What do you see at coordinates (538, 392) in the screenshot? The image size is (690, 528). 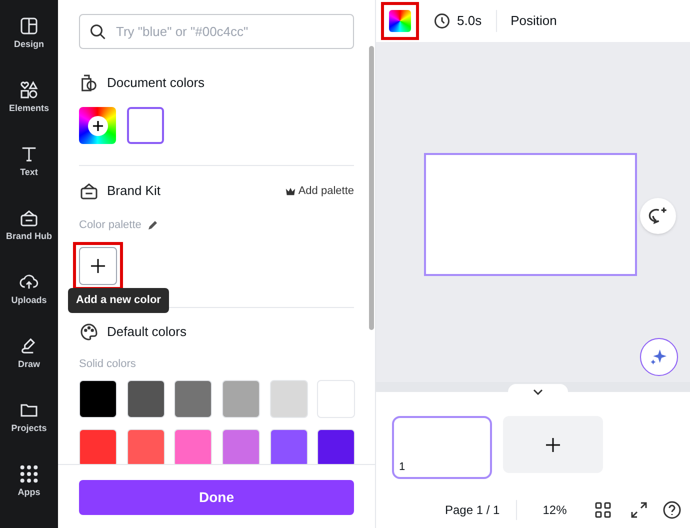 I see `chevron-down-icon` at bounding box center [538, 392].